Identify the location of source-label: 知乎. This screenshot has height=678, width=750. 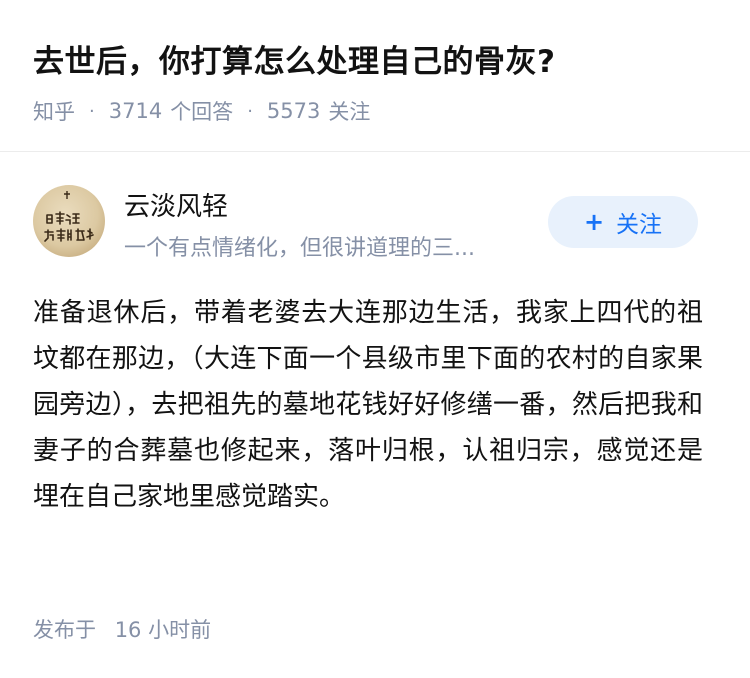
(54, 111).